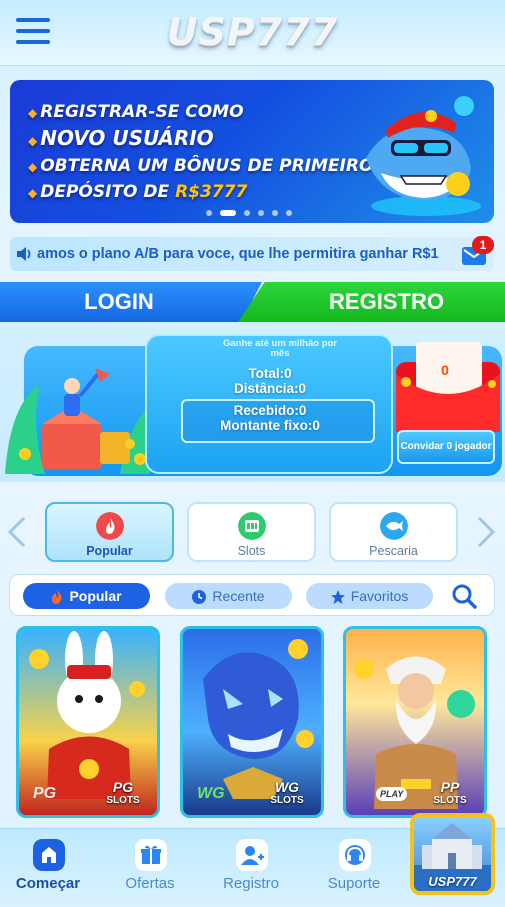 This screenshot has height=907, width=505. Describe the element at coordinates (448, 387) in the screenshot. I see `red-envelope-icon` at that location.